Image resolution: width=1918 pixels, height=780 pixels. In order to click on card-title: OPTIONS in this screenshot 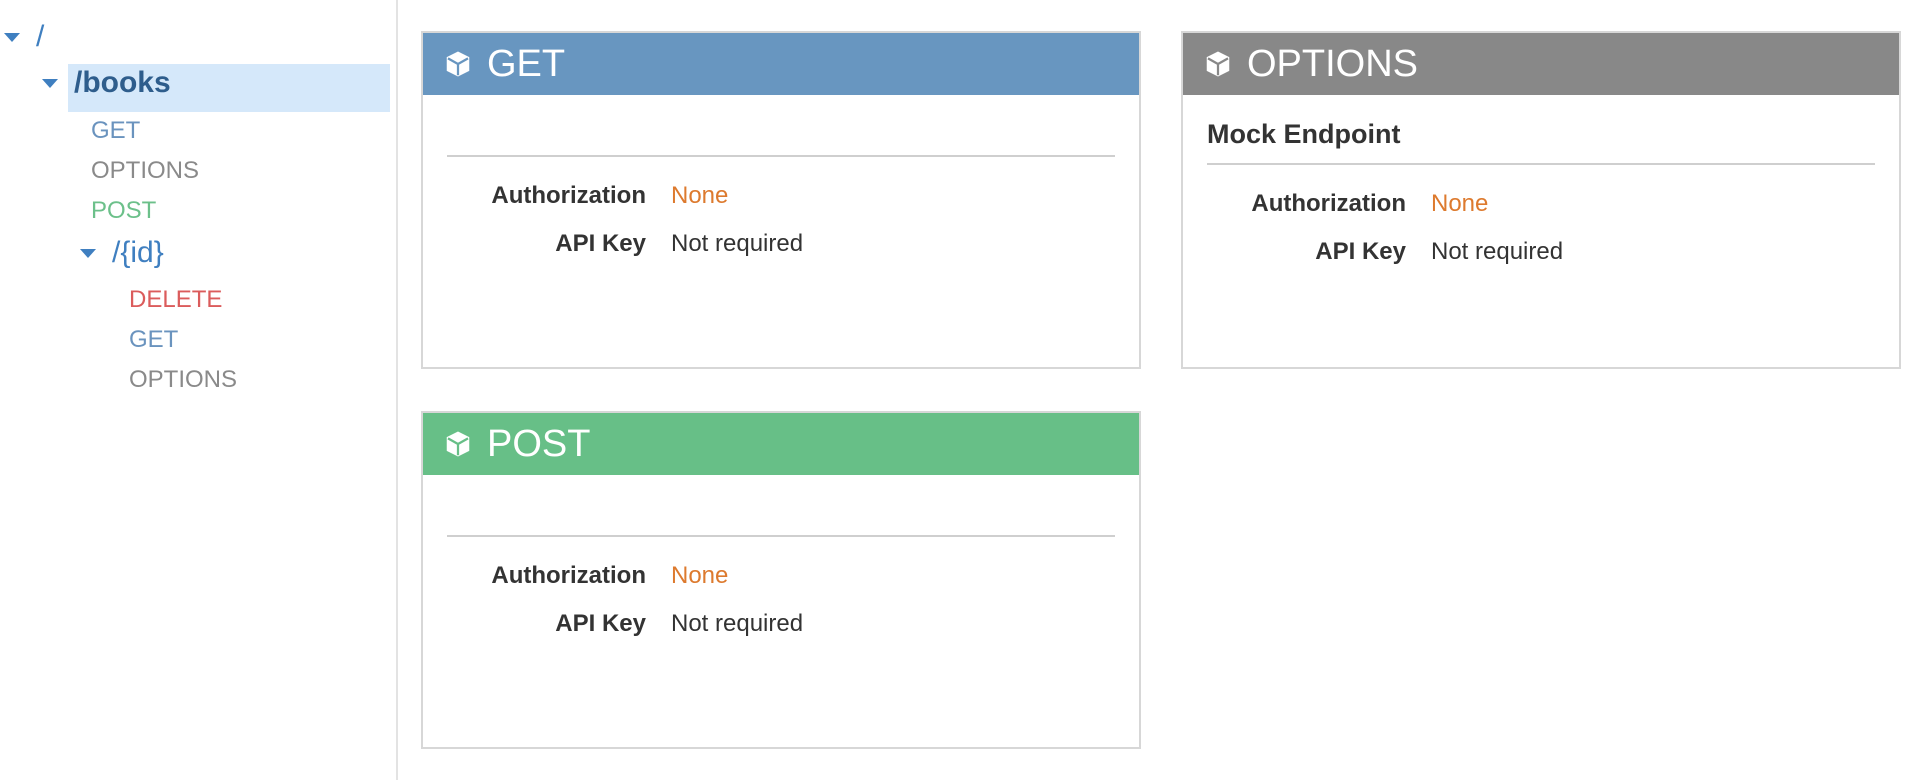, I will do `click(1333, 63)`.